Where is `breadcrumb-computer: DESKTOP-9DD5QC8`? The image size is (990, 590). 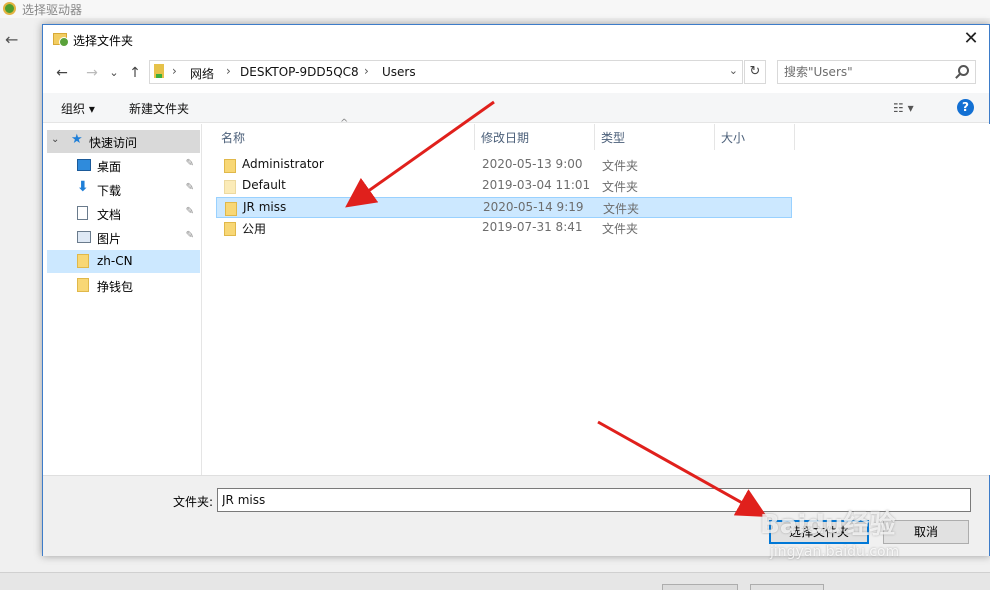
breadcrumb-computer: DESKTOP-9DD5QC8 is located at coordinates (299, 72).